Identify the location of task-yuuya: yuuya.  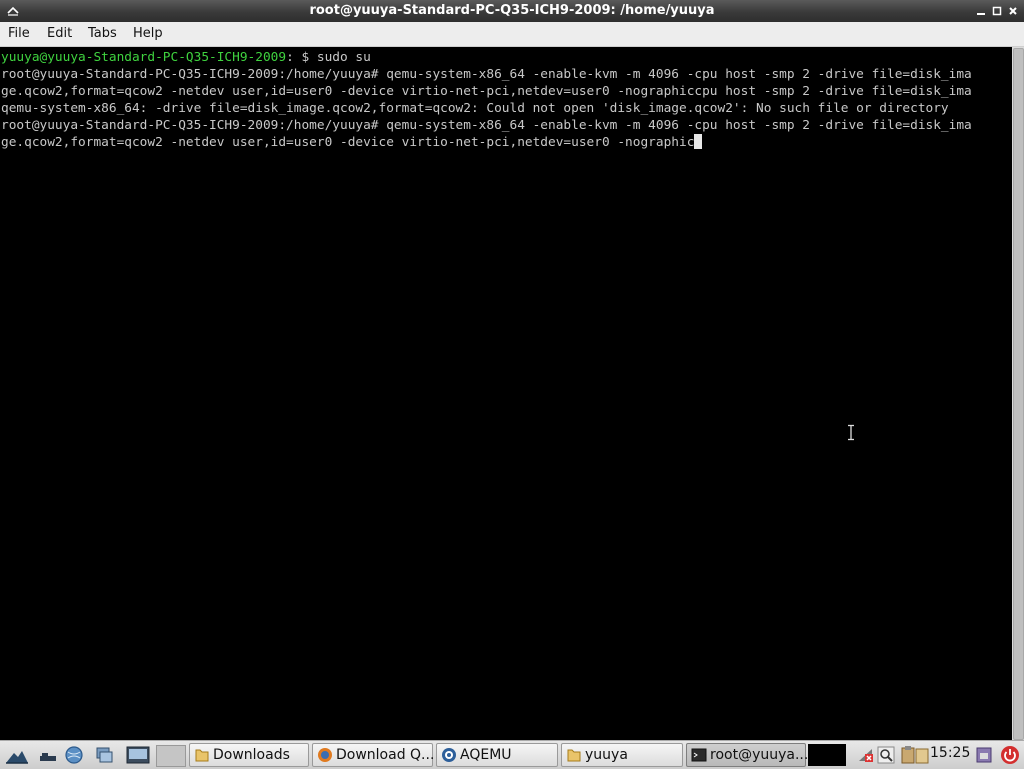
(622, 755).